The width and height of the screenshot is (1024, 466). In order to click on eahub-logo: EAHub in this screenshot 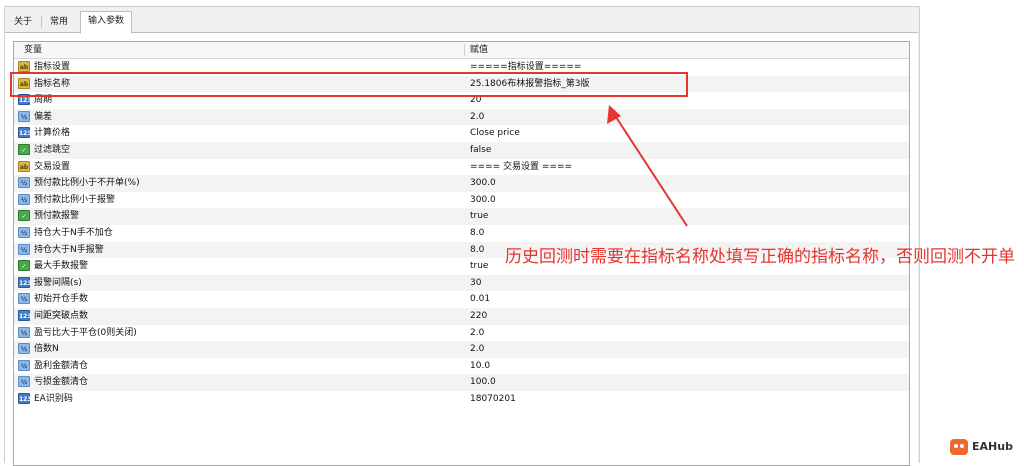, I will do `click(981, 447)`.